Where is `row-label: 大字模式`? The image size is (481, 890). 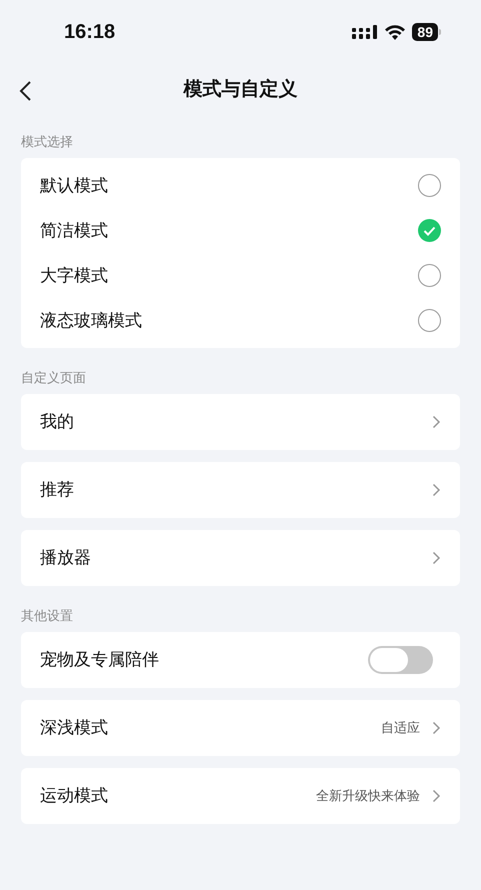 row-label: 大字模式 is located at coordinates (74, 275).